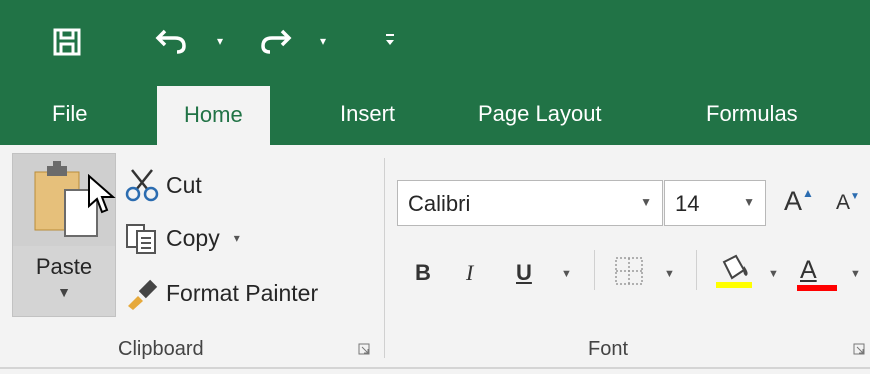  What do you see at coordinates (749, 202) in the screenshot?
I see `font-size-dropdown-icon: ▼` at bounding box center [749, 202].